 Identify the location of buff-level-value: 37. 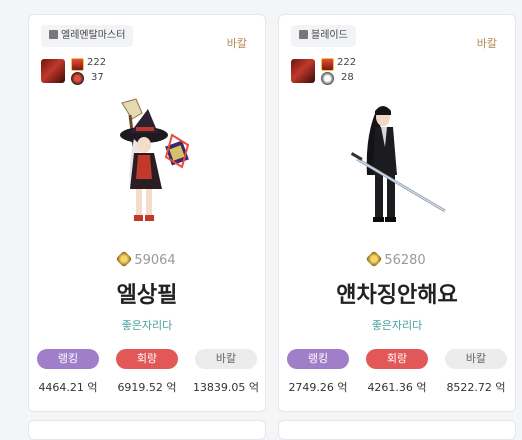
(97, 77).